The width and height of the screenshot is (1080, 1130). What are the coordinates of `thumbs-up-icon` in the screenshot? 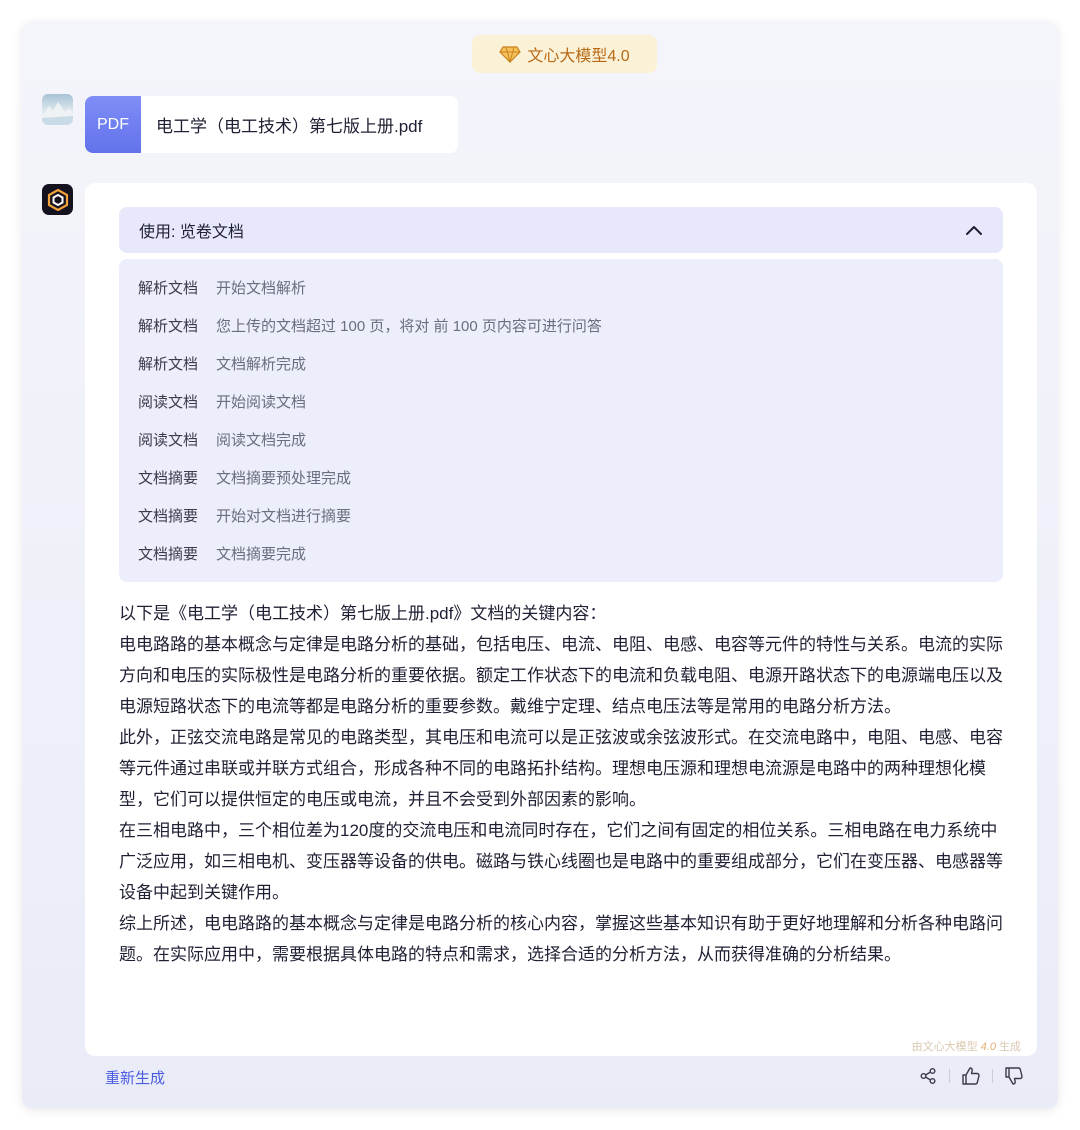 It's located at (971, 1076).